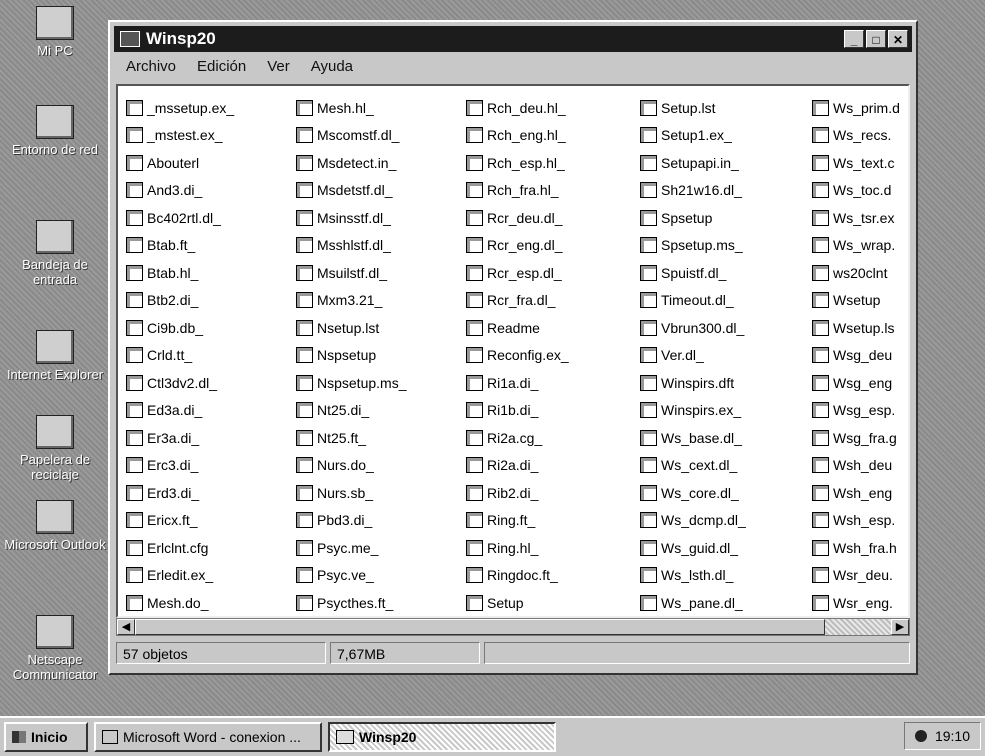 Image resolution: width=985 pixels, height=756 pixels. I want to click on file-item: Winspirs.ex_, so click(693, 411).